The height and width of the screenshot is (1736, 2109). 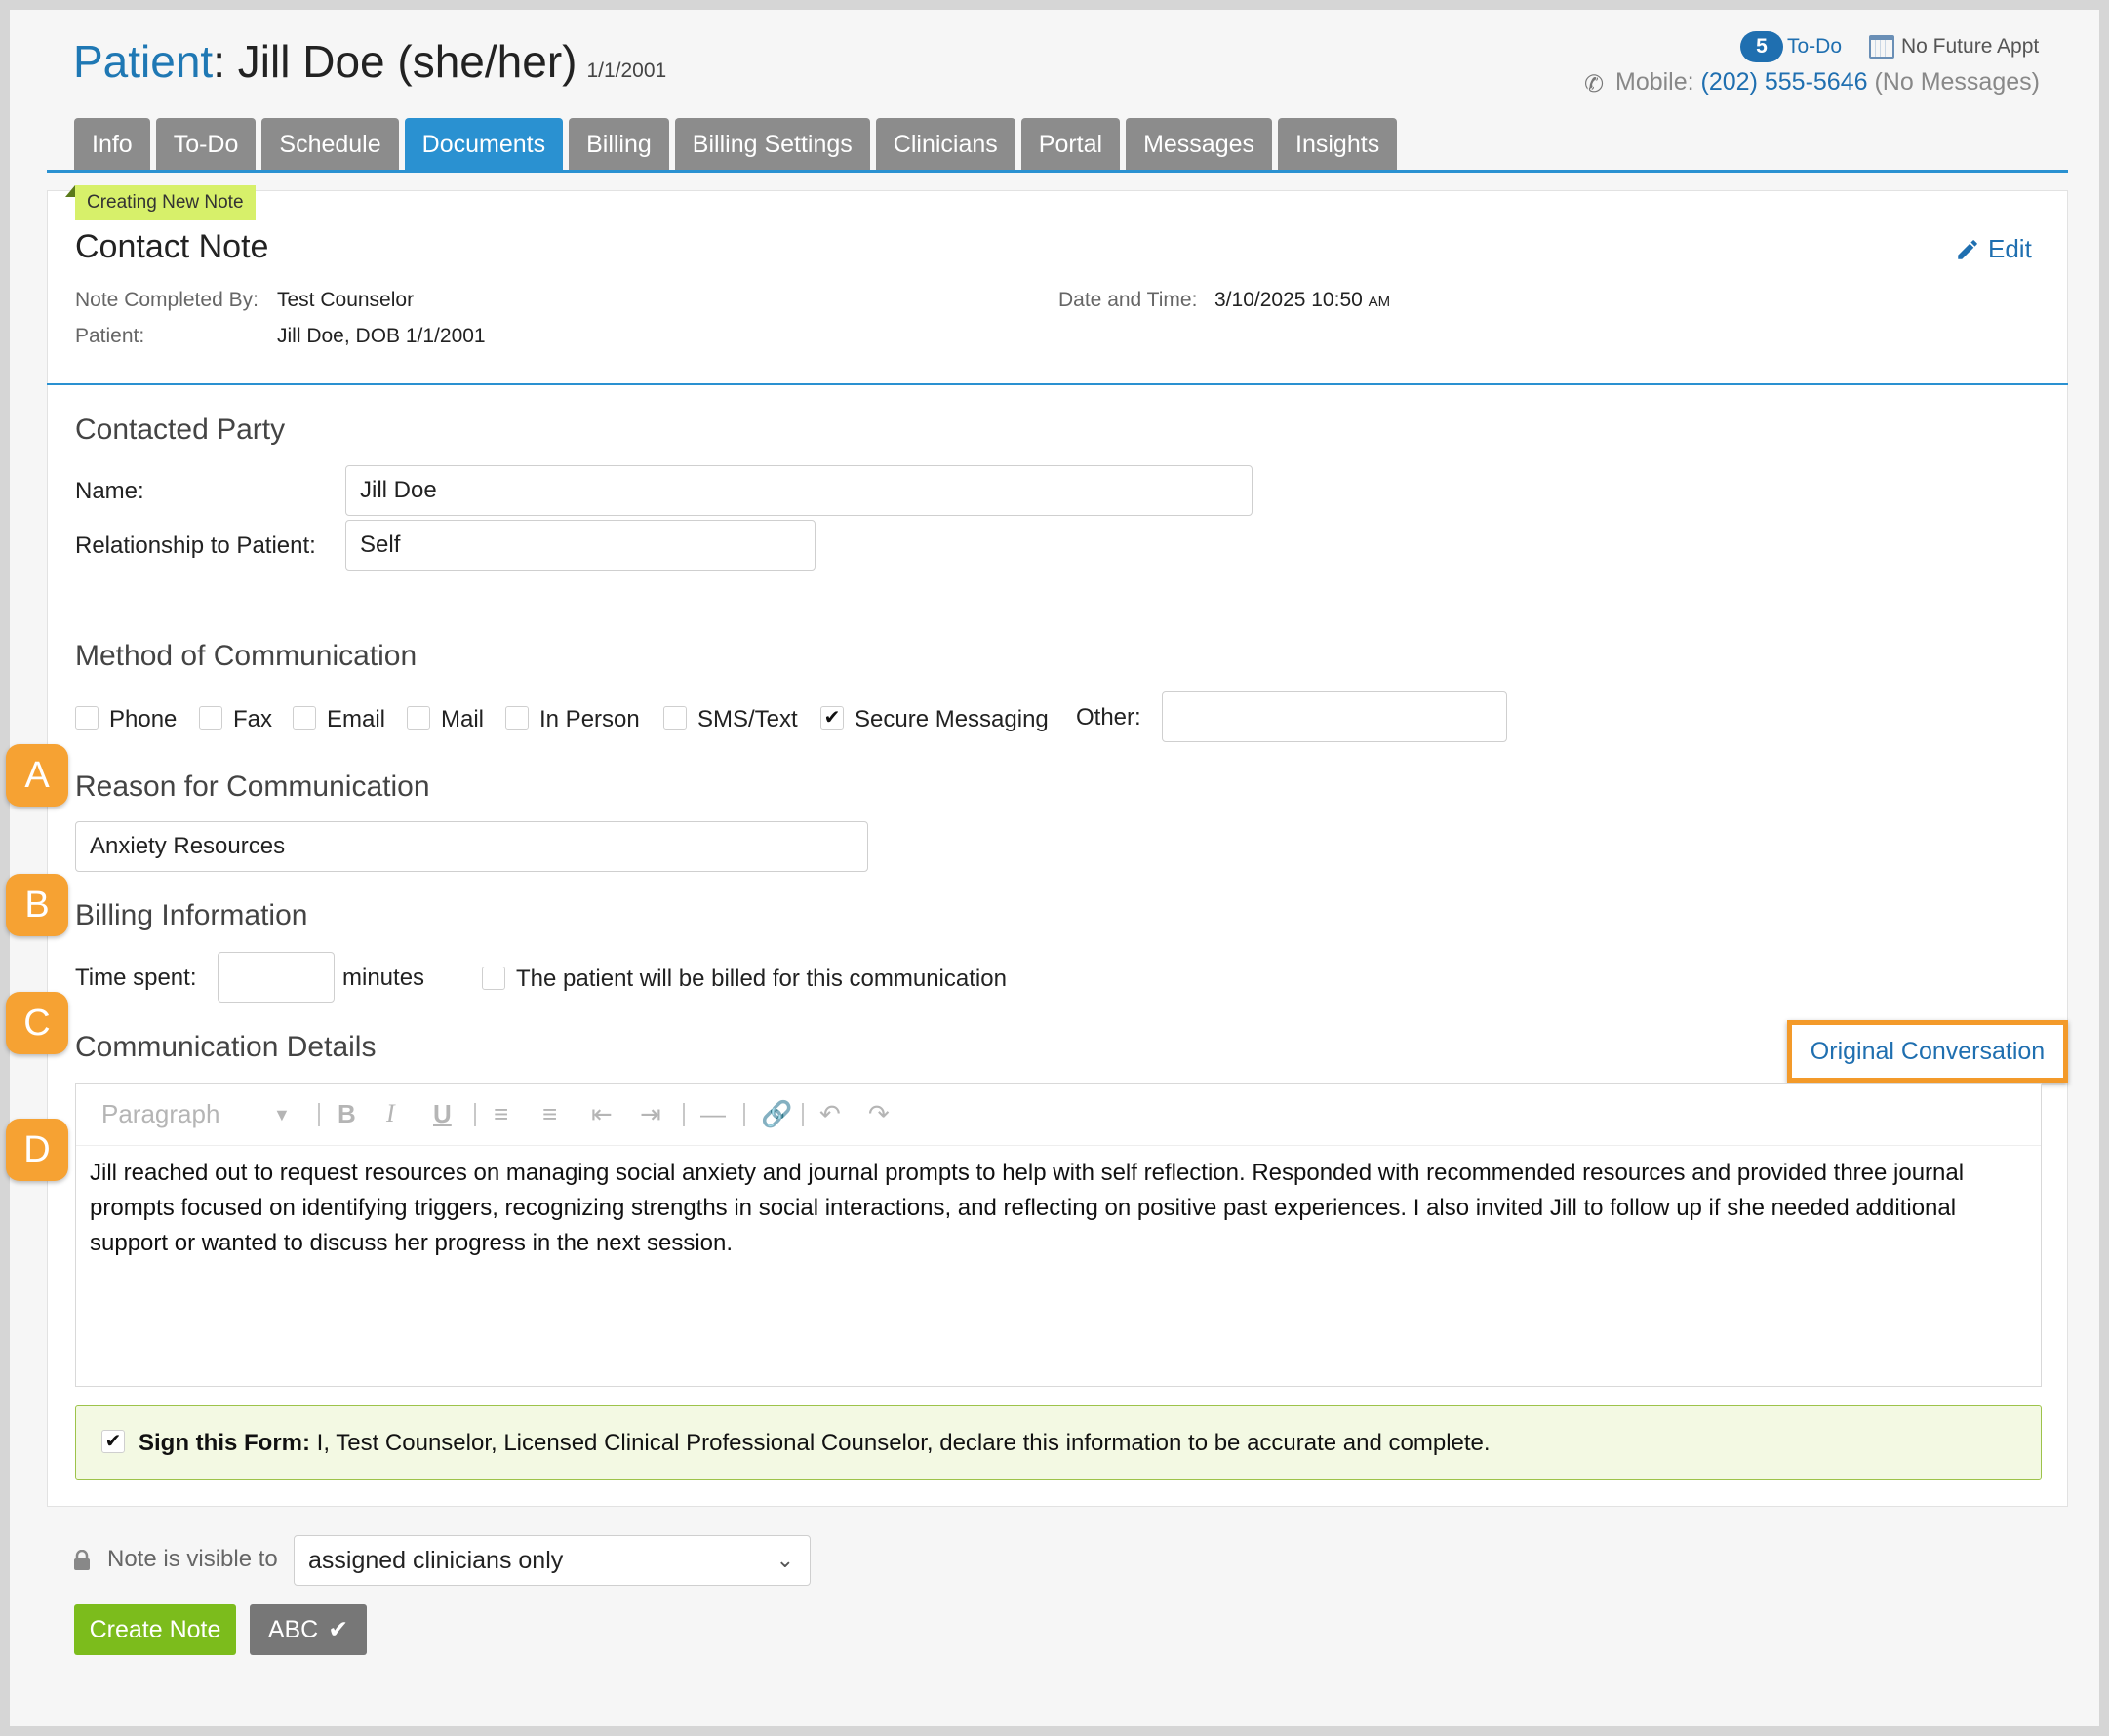 I want to click on mail-label: Mail, so click(x=463, y=719).